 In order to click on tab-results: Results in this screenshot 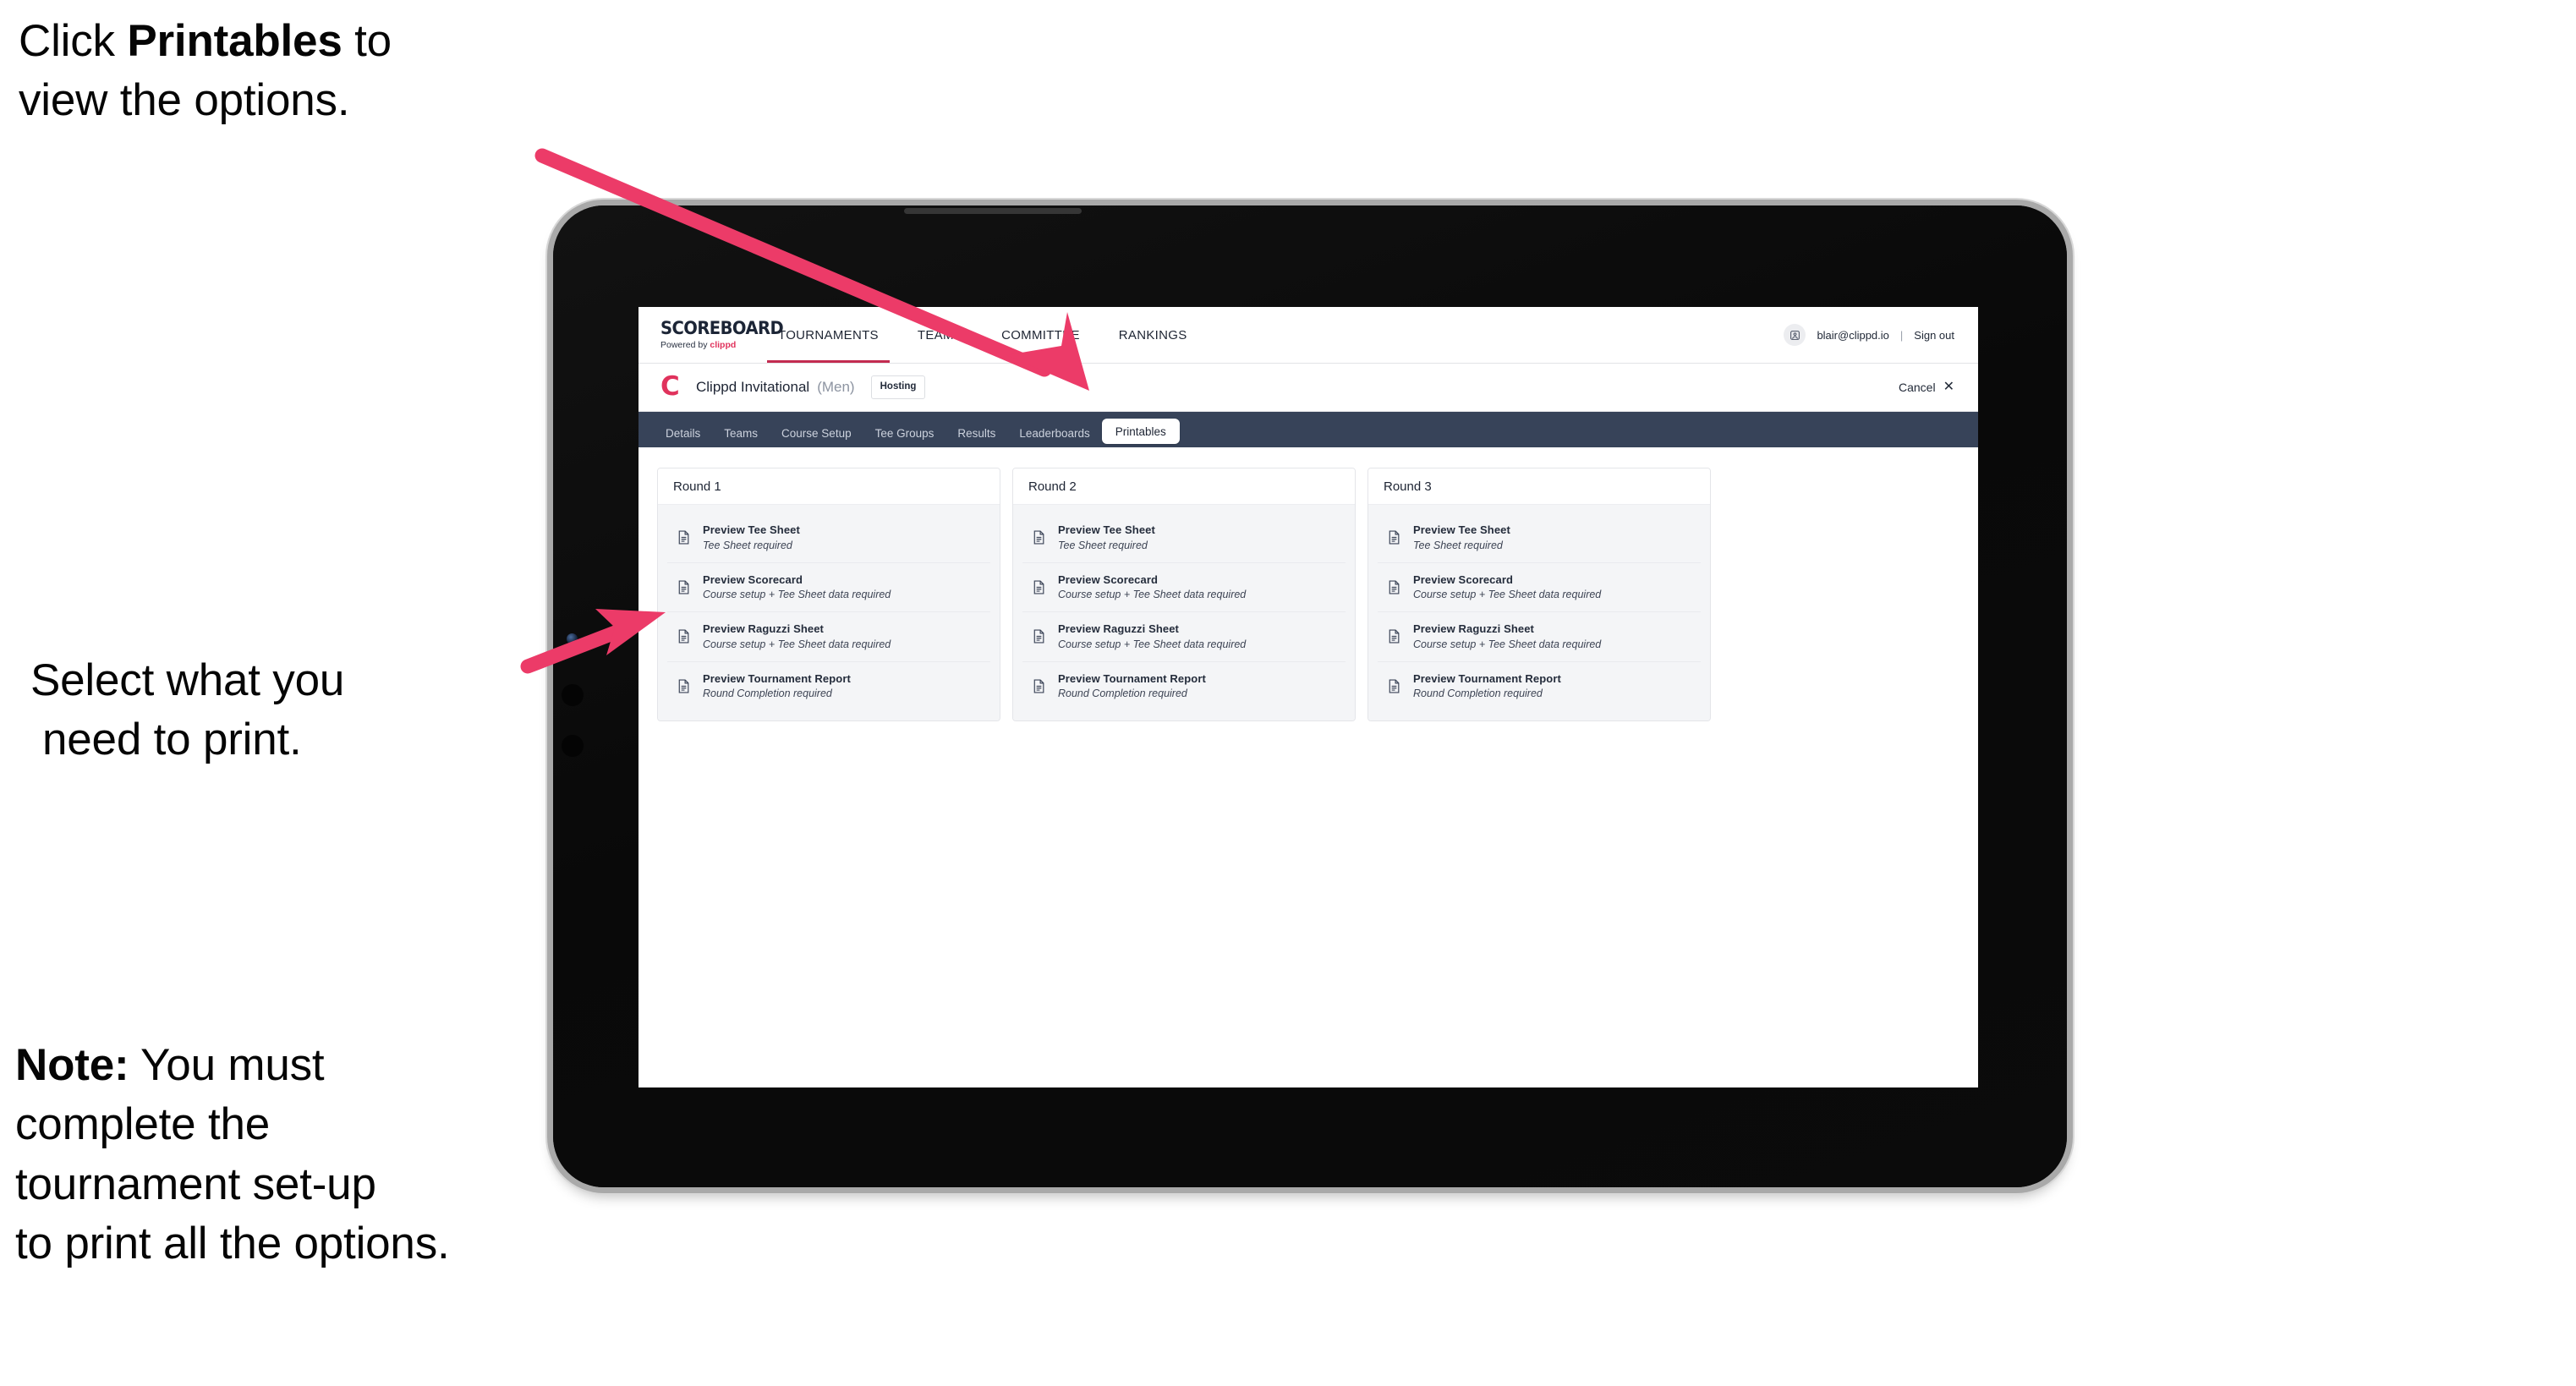, I will do `click(976, 433)`.